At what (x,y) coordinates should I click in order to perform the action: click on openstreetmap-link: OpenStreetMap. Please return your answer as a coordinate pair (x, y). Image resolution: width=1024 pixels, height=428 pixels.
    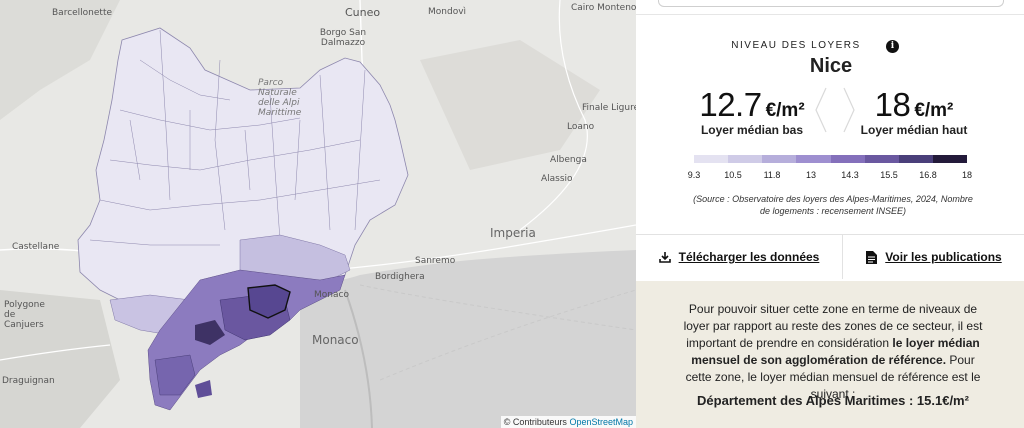
    Looking at the image, I should click on (601, 422).